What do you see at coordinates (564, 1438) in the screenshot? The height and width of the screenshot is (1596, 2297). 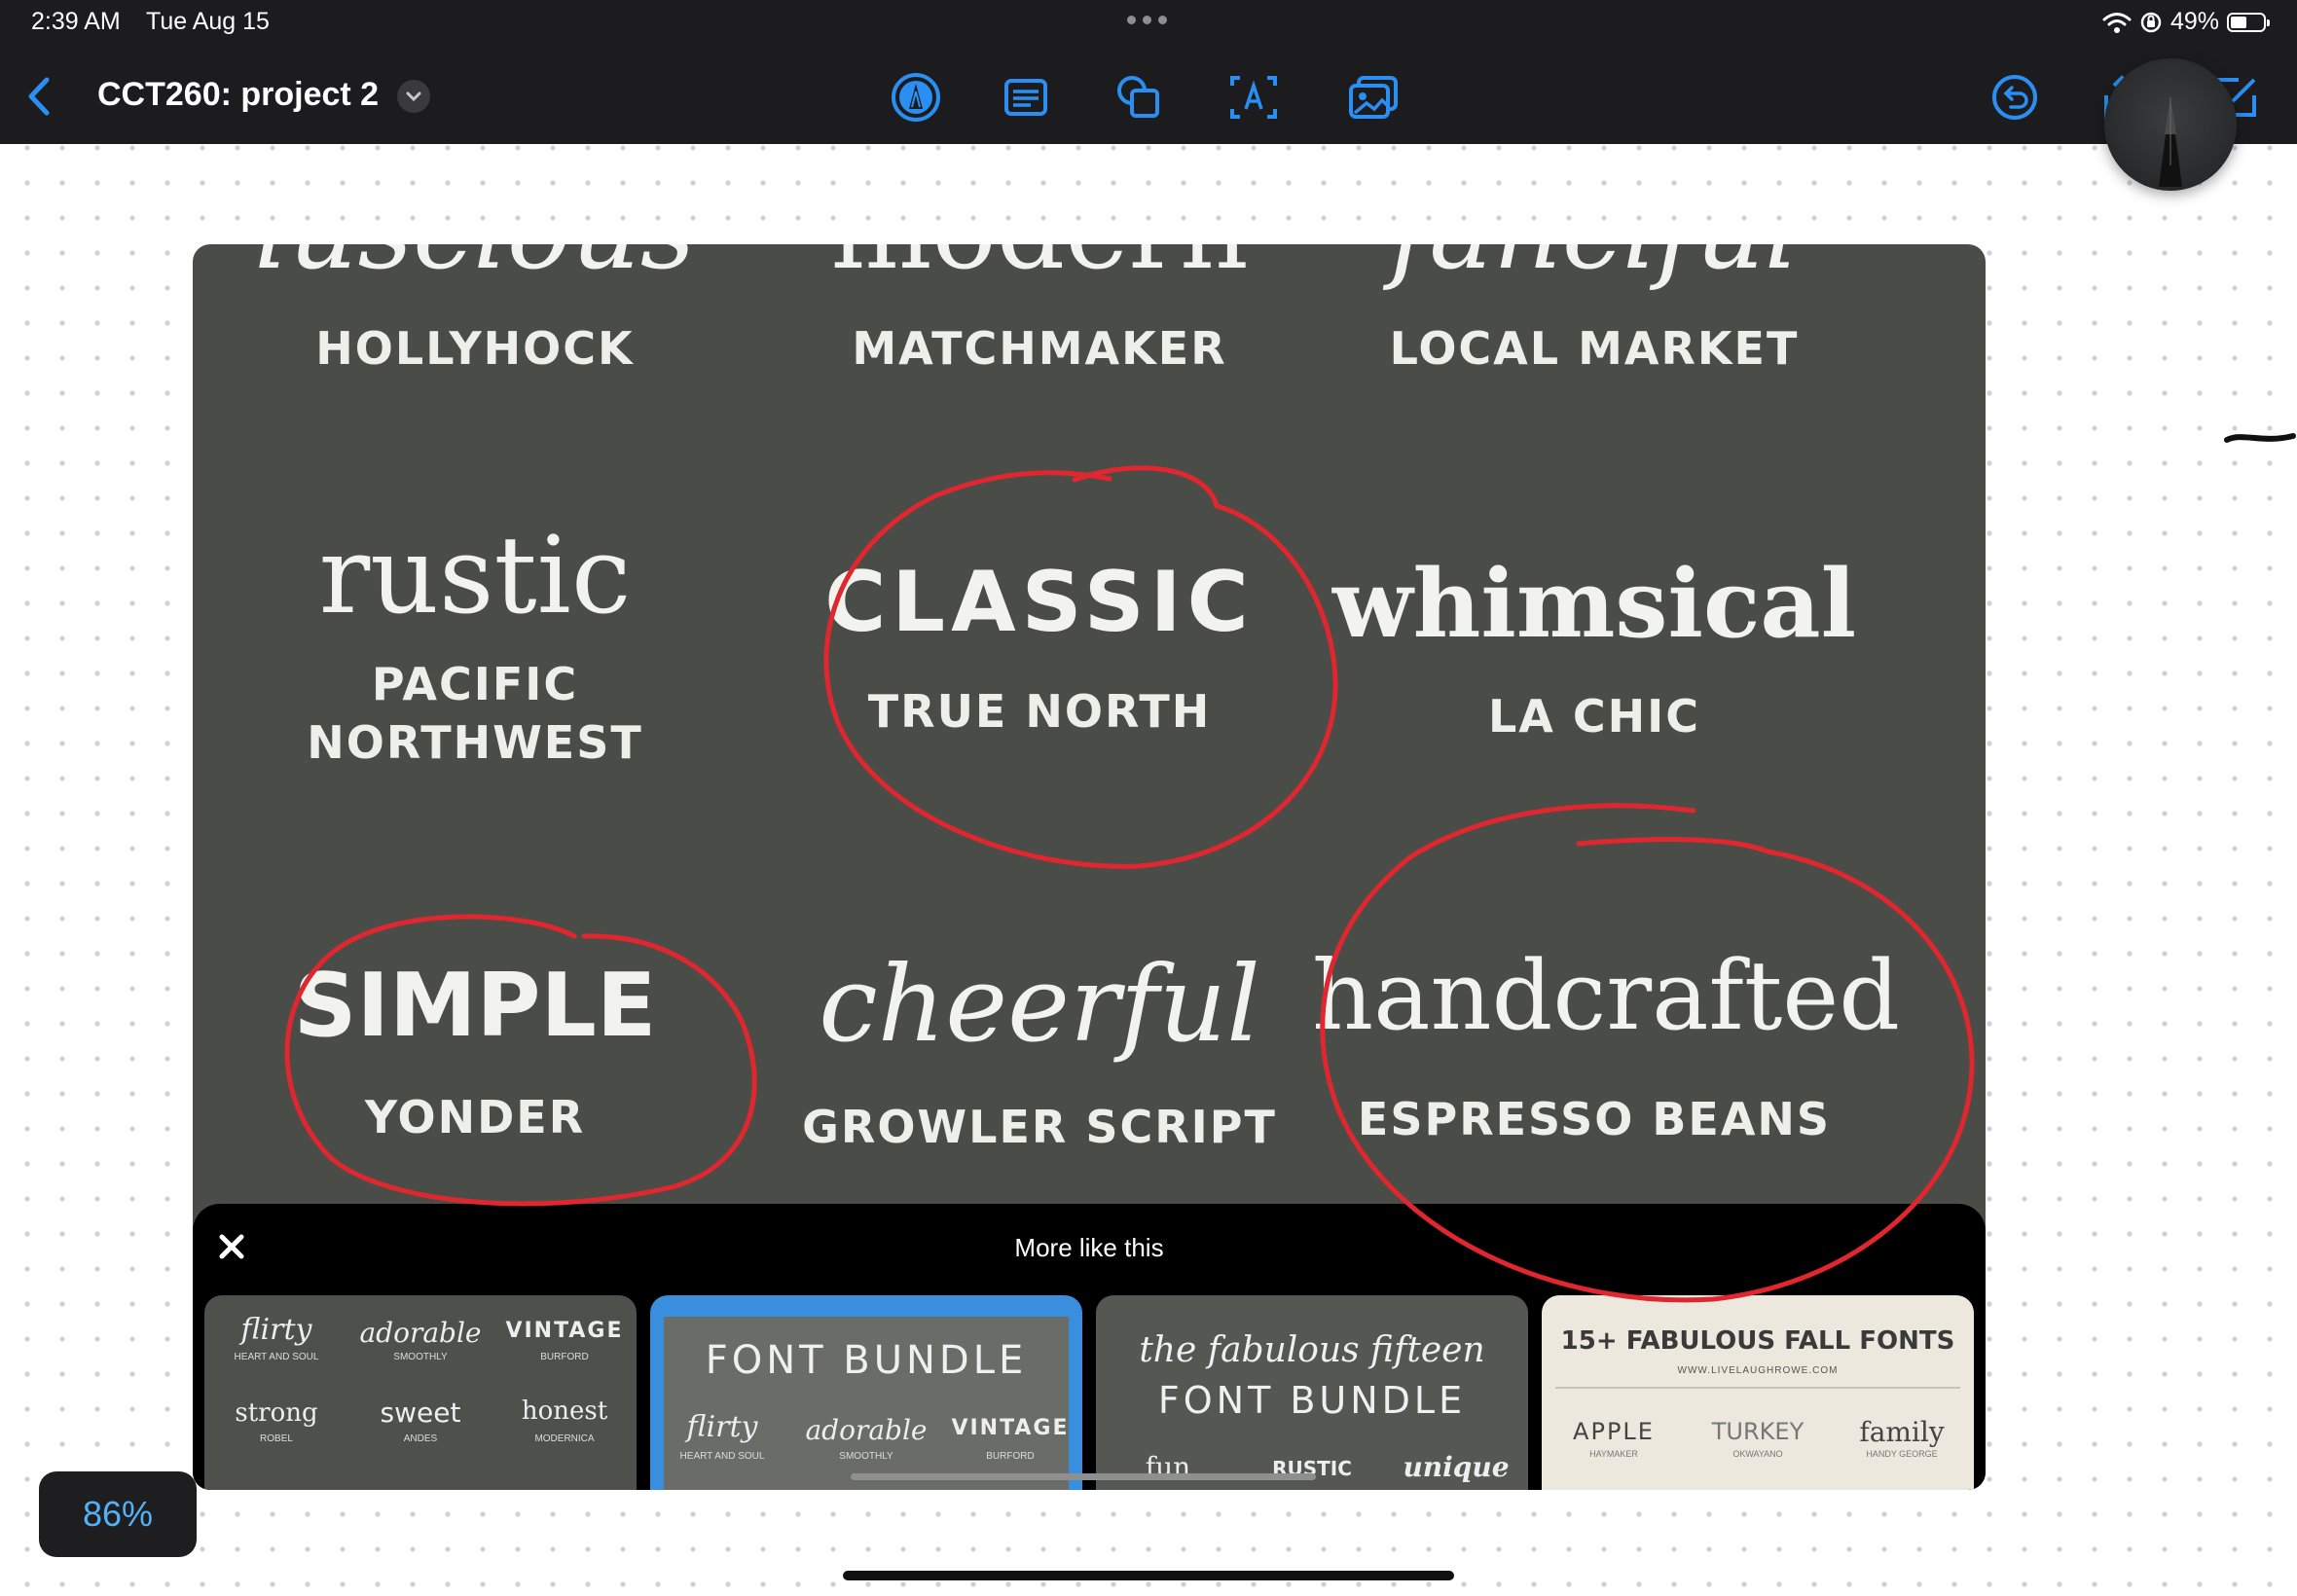 I see `card-caption: MODERNICA` at bounding box center [564, 1438].